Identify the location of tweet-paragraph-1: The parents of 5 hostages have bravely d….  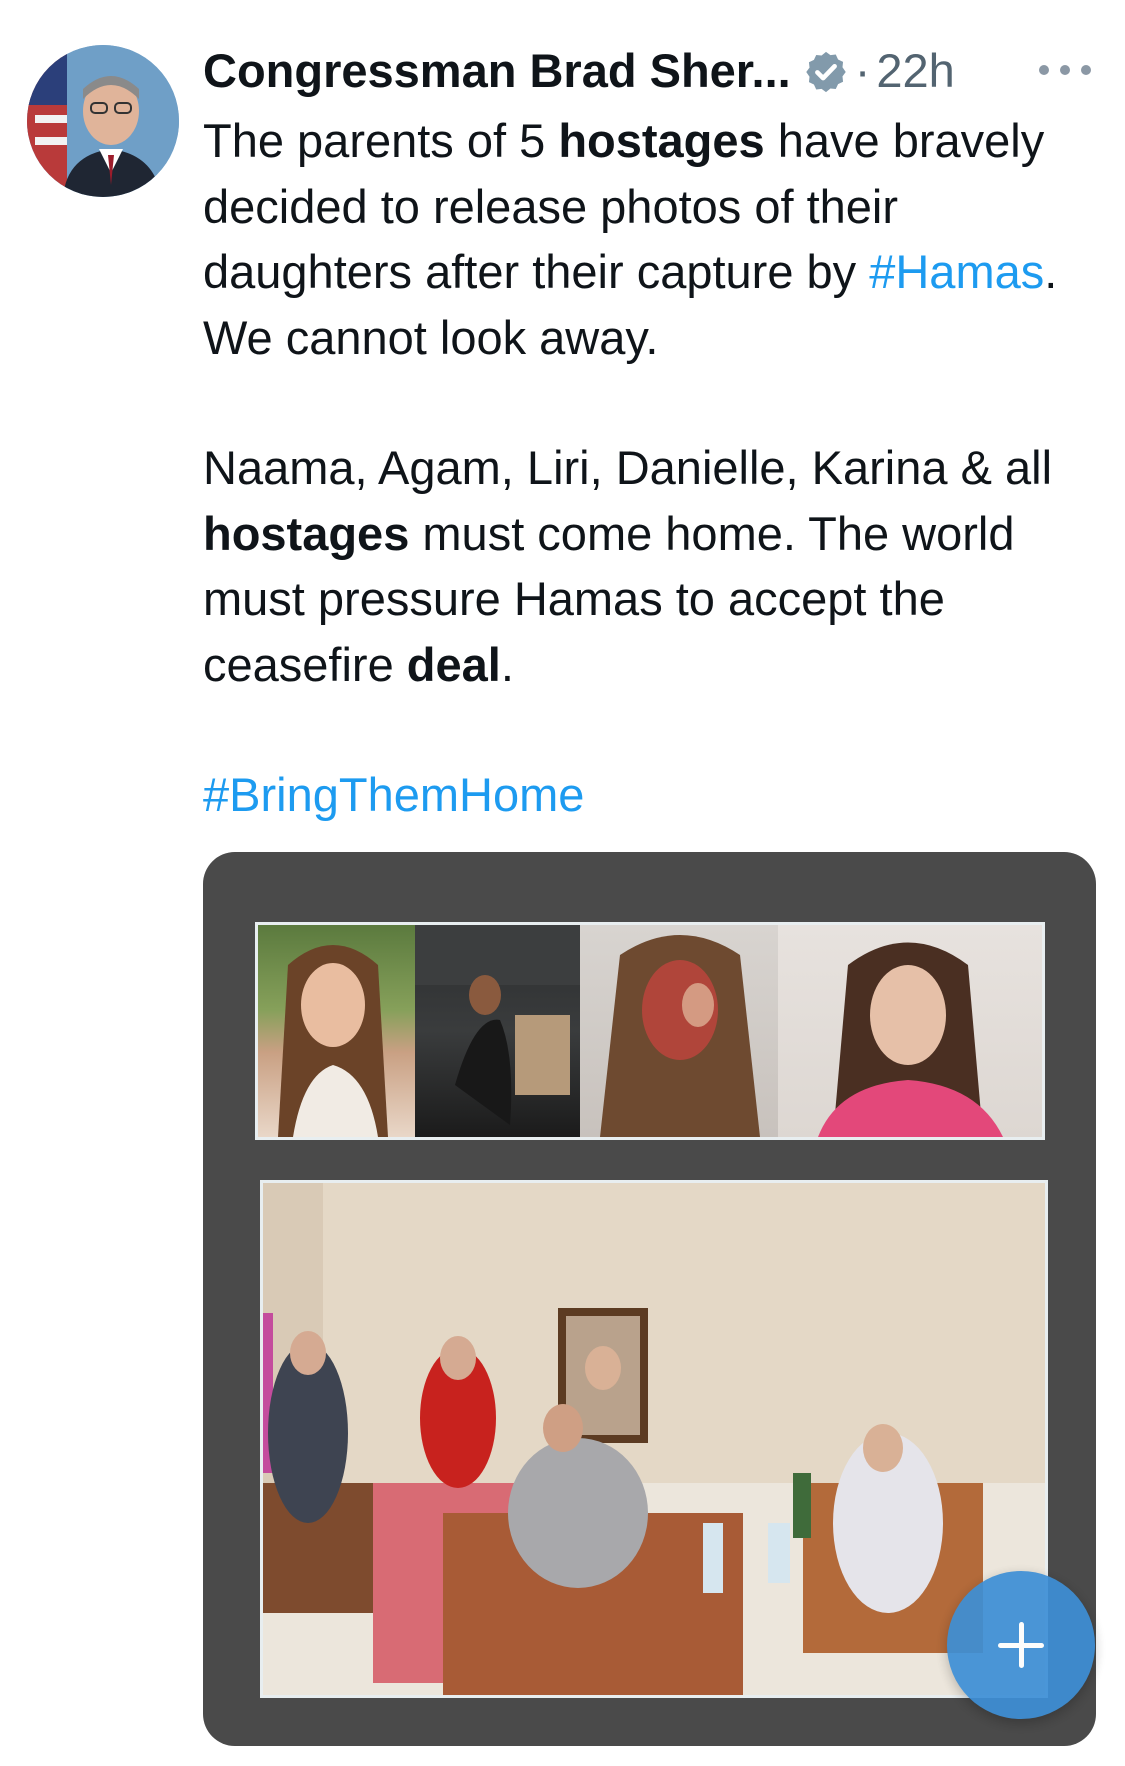
(630, 239).